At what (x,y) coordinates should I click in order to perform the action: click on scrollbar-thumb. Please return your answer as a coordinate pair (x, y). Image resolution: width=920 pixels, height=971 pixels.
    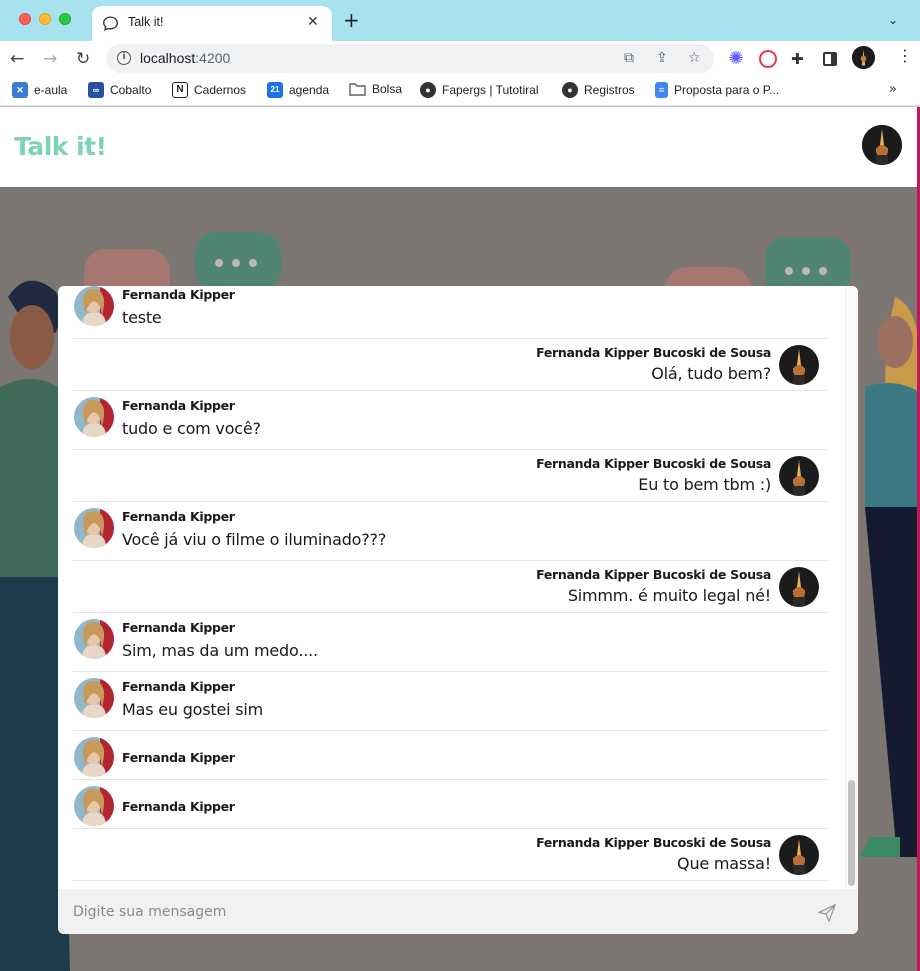
    Looking at the image, I should click on (851, 833).